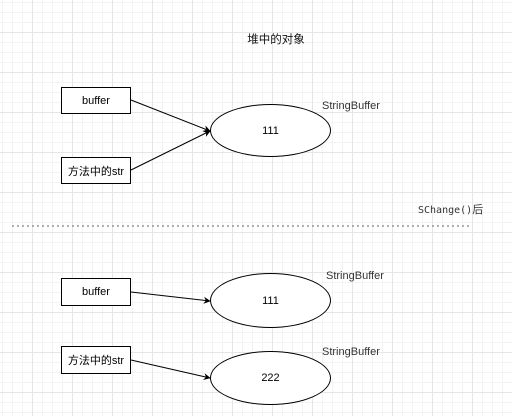 The image size is (512, 416). I want to click on box-buffer-bottom: buffer, so click(96, 292).